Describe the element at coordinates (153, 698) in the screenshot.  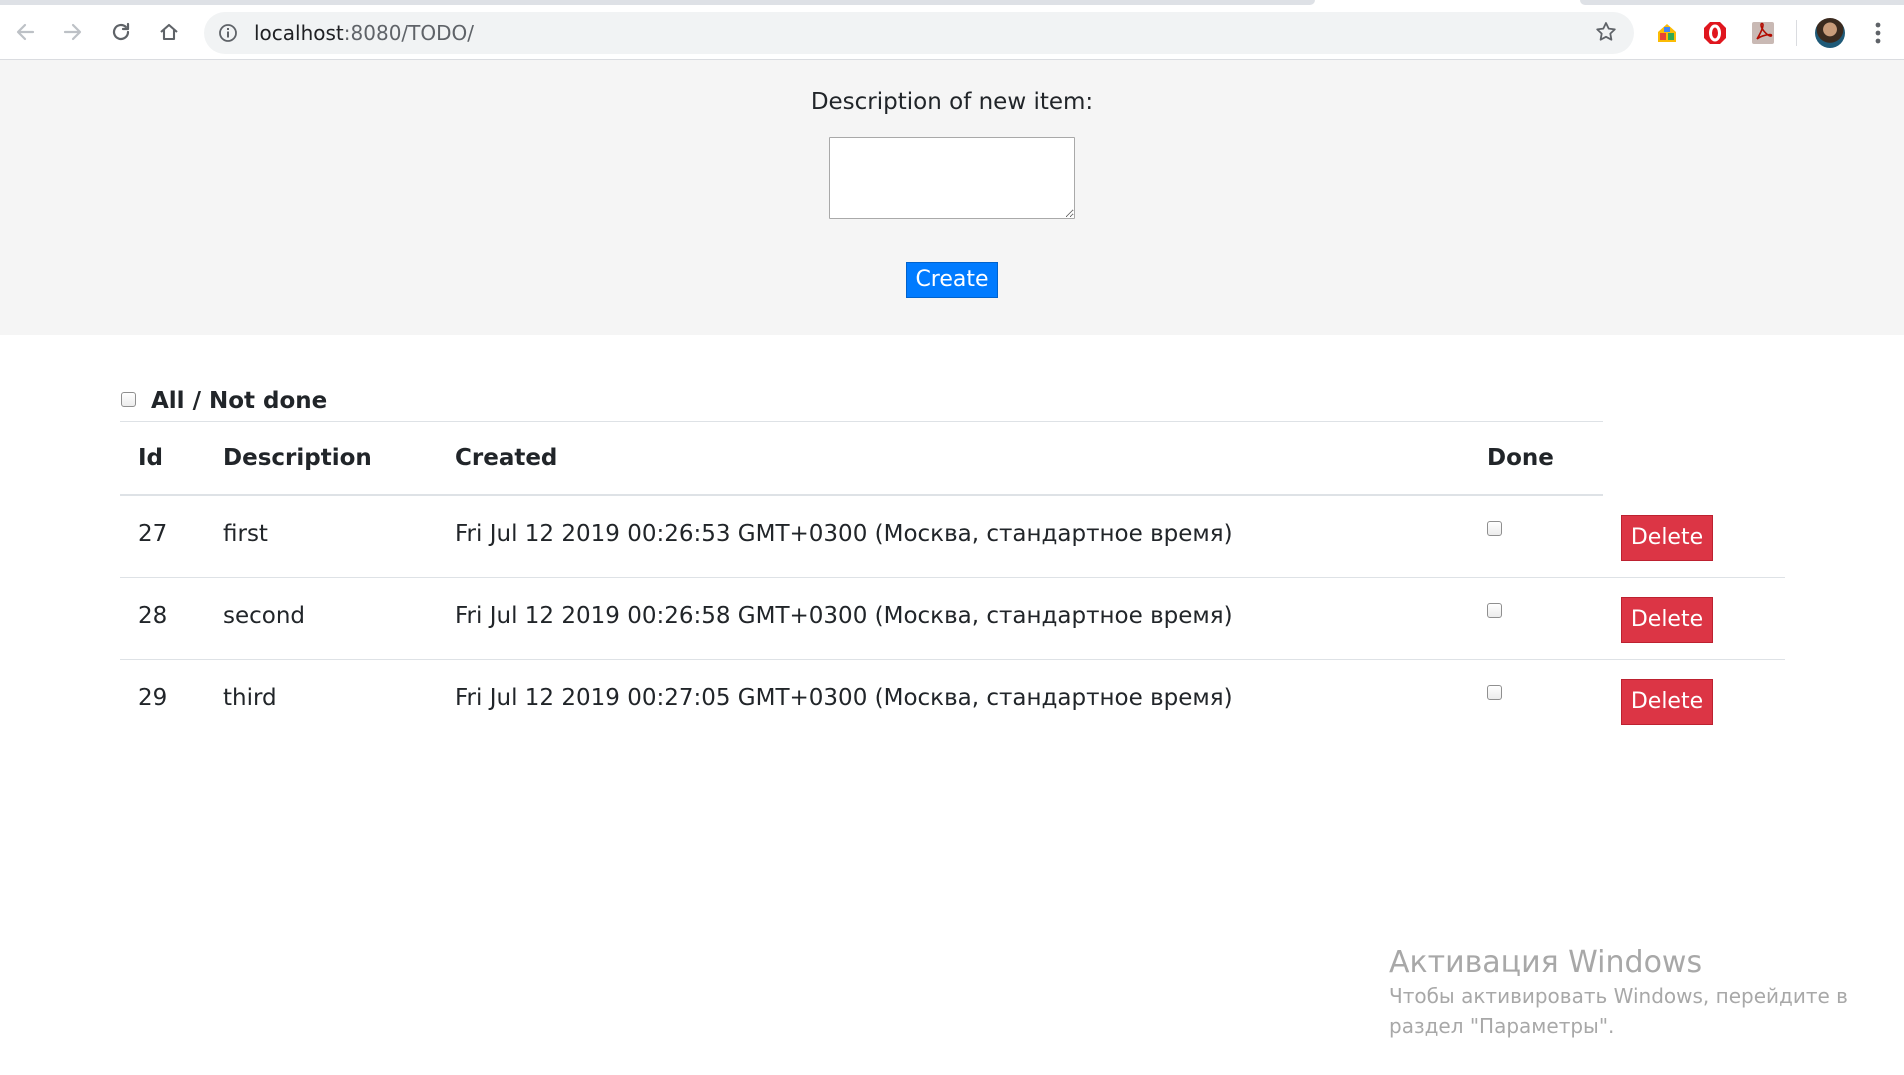
I see `row-id: 29` at that location.